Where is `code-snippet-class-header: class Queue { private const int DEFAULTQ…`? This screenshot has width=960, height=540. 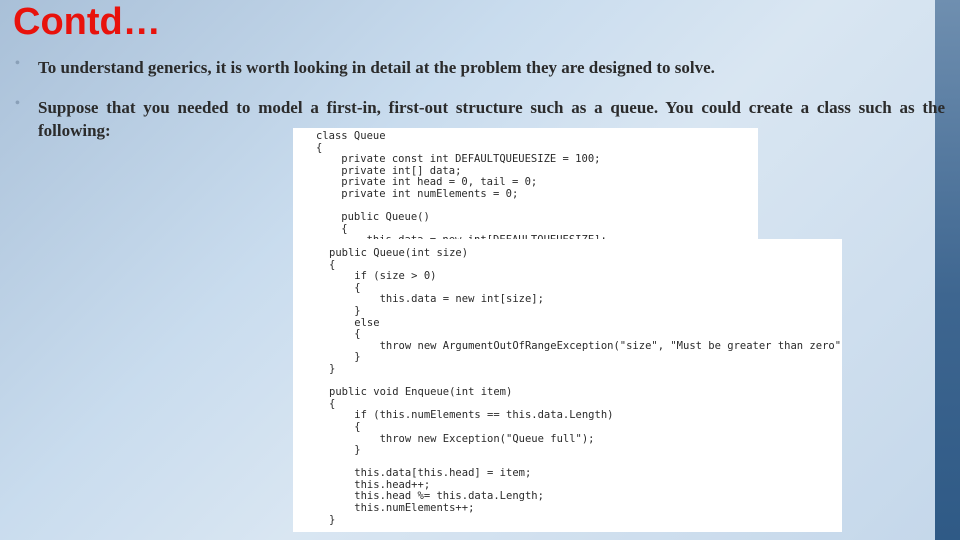
code-snippet-class-header: class Queue { private const int DEFAULTQ… is located at coordinates (525, 183).